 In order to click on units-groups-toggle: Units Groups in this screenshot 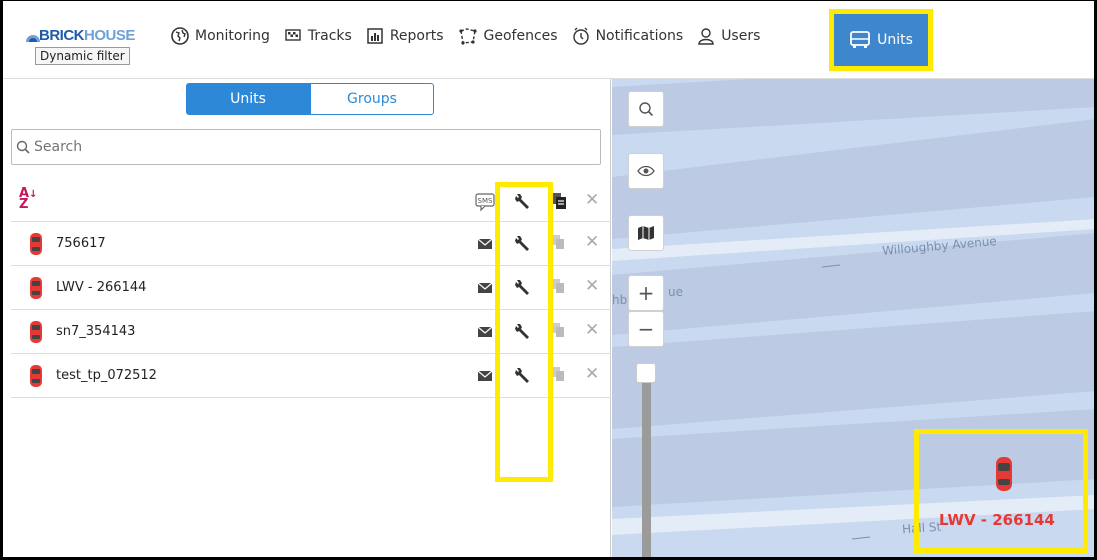, I will do `click(310, 99)`.